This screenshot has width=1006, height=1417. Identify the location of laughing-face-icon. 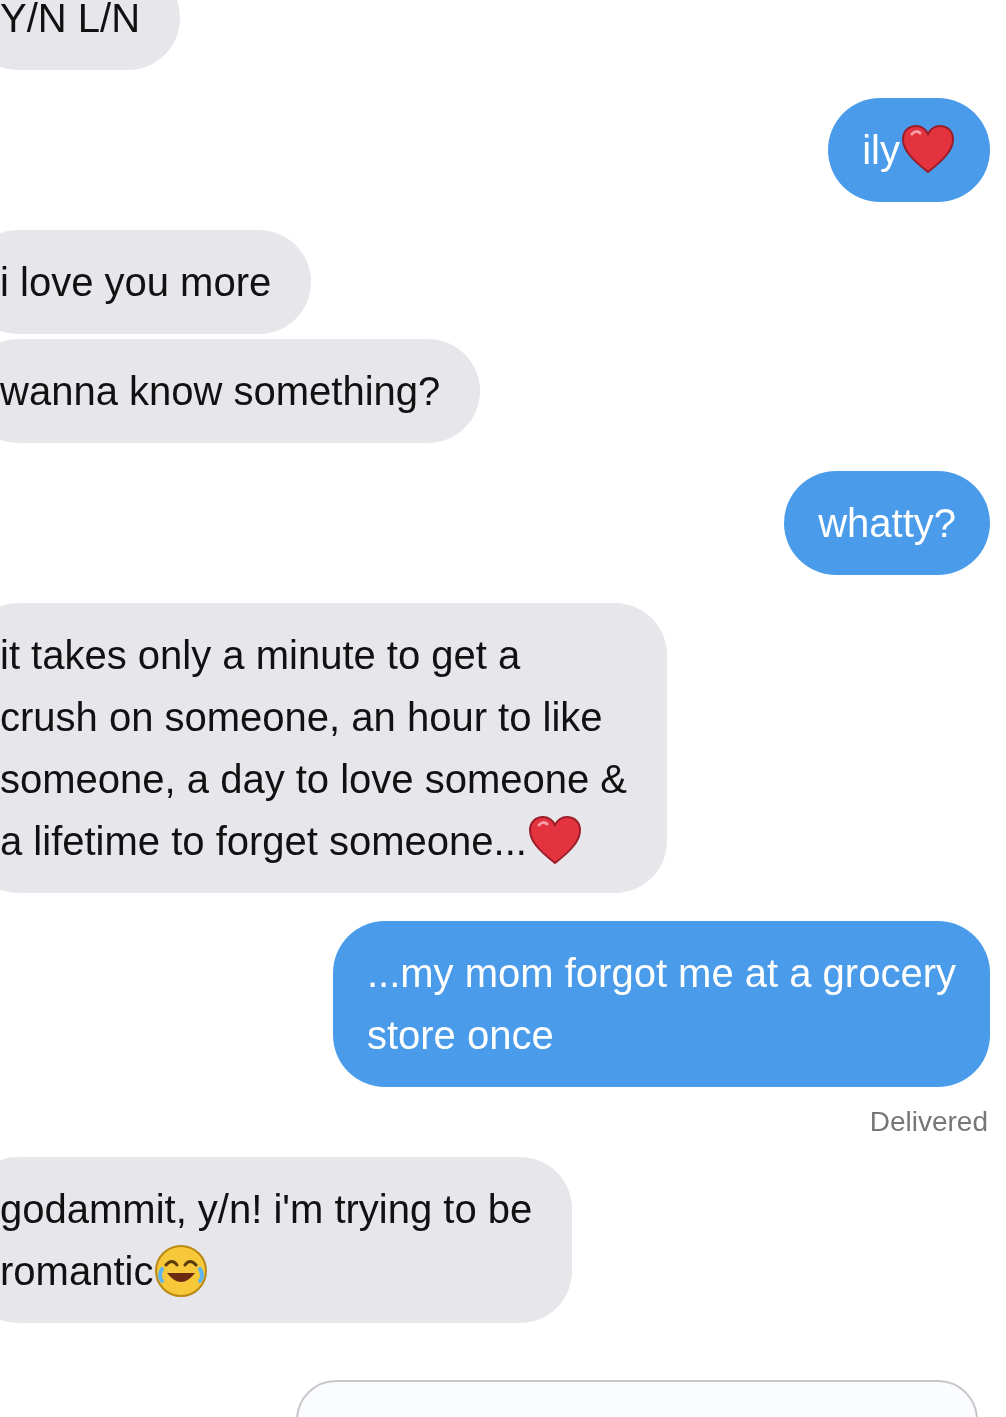
(181, 1270).